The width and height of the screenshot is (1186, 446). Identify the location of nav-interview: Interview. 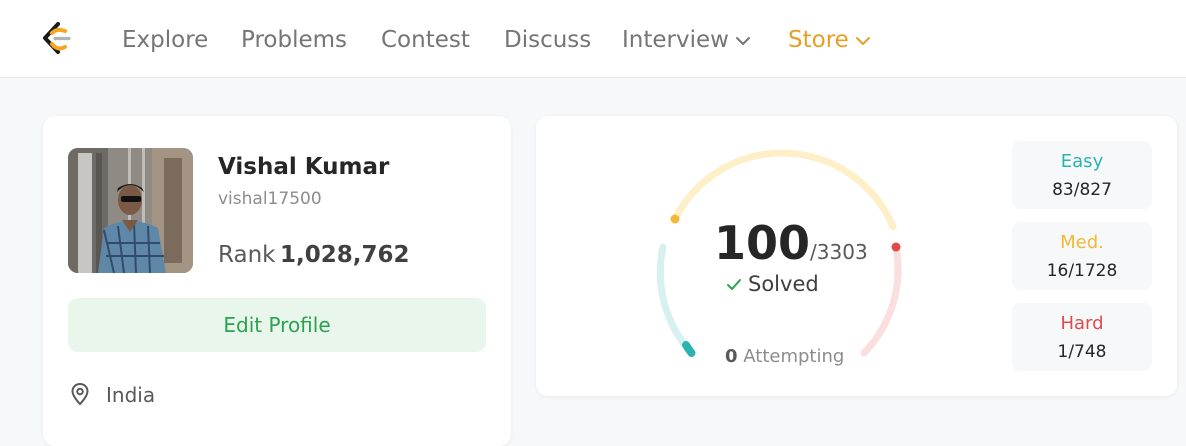
(686, 40).